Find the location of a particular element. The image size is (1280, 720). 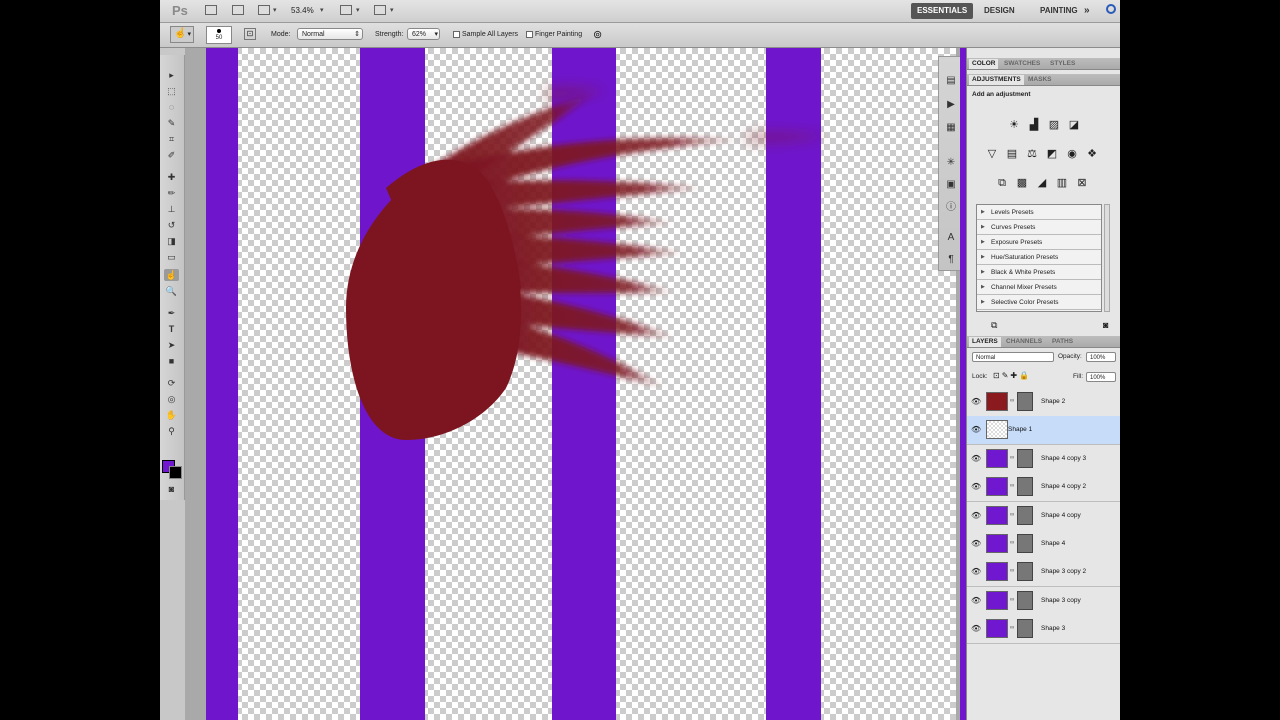

opacity-field: 100% is located at coordinates (1101, 357).